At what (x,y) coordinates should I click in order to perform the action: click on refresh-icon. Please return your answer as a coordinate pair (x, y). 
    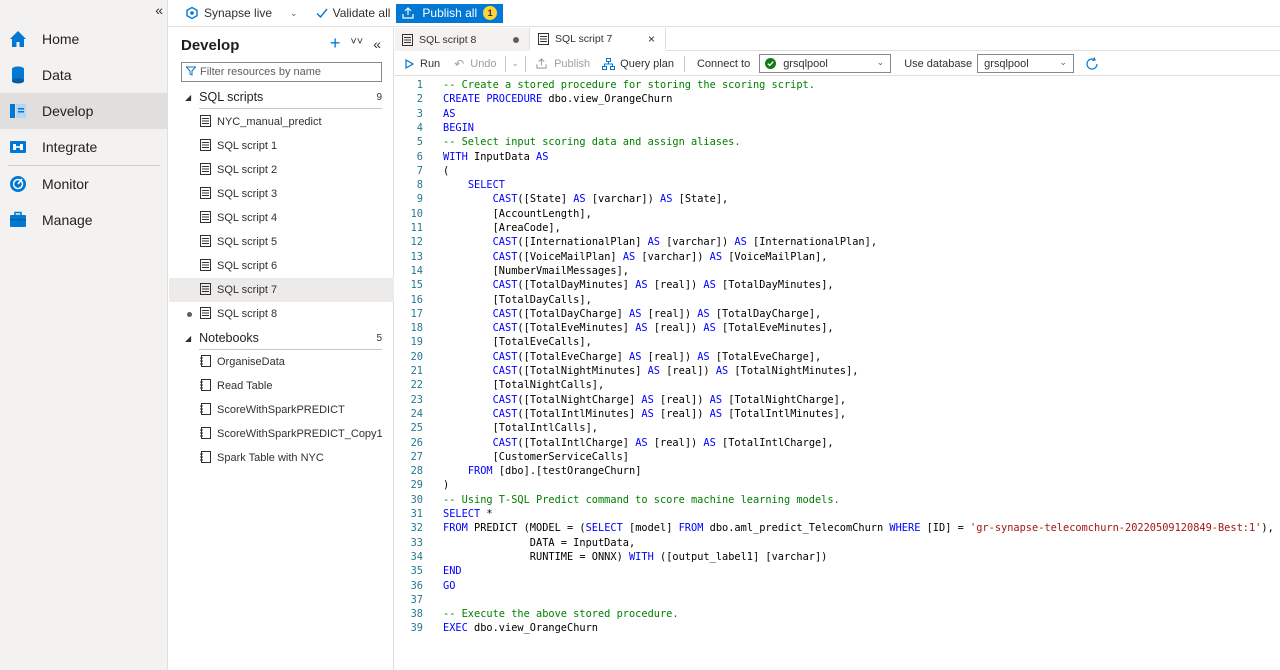
    Looking at the image, I should click on (1092, 63).